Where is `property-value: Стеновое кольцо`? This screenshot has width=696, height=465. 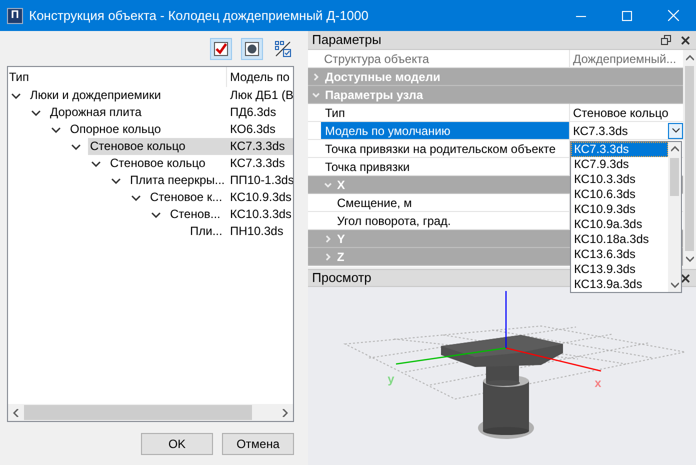
property-value: Стеновое кольцо is located at coordinates (626, 113).